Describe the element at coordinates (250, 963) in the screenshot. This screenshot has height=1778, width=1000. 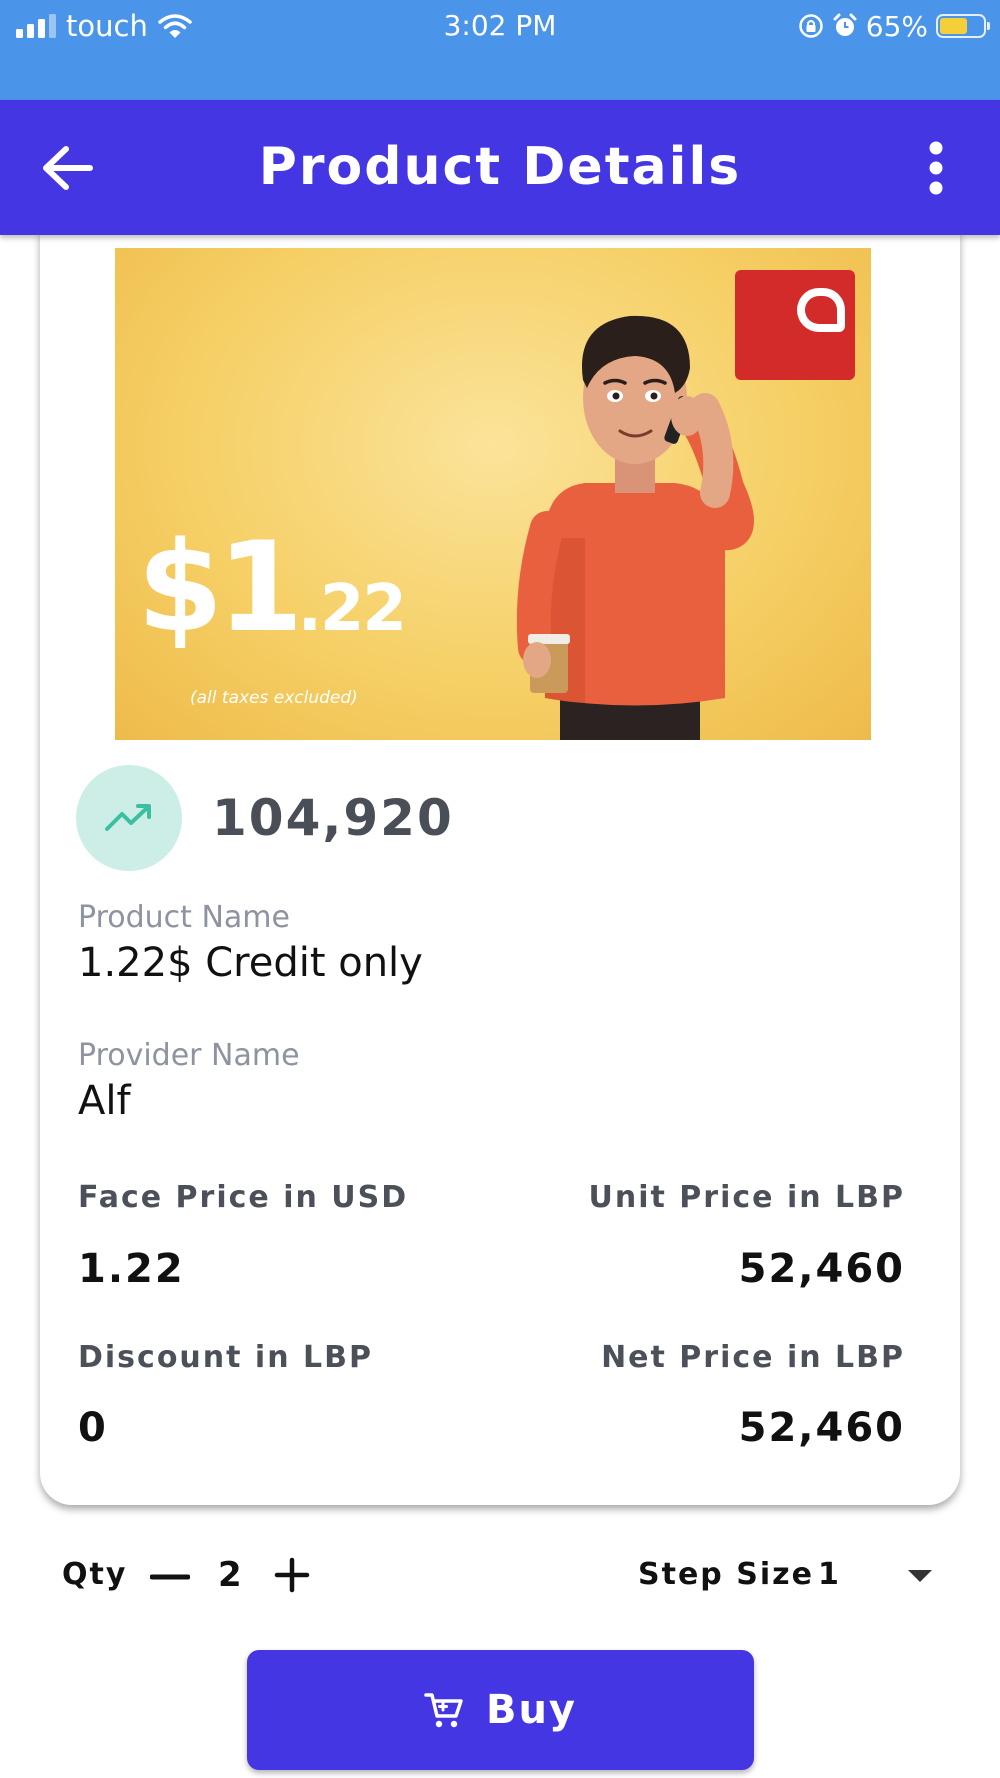
I see `product-name-value: 1.22$ Credit only` at that location.